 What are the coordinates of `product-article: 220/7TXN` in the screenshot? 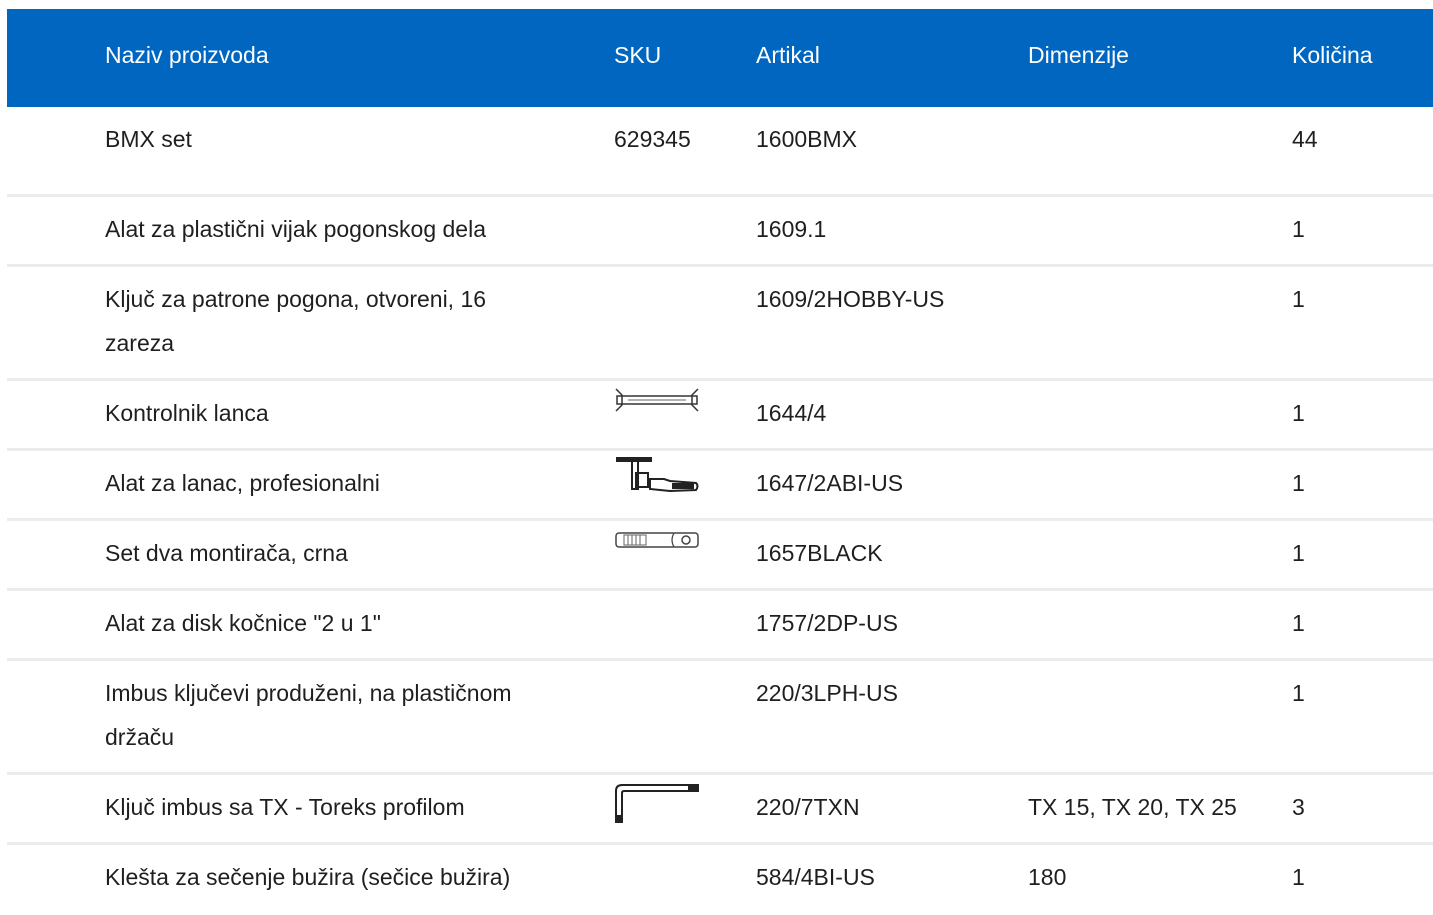 It's located at (808, 807).